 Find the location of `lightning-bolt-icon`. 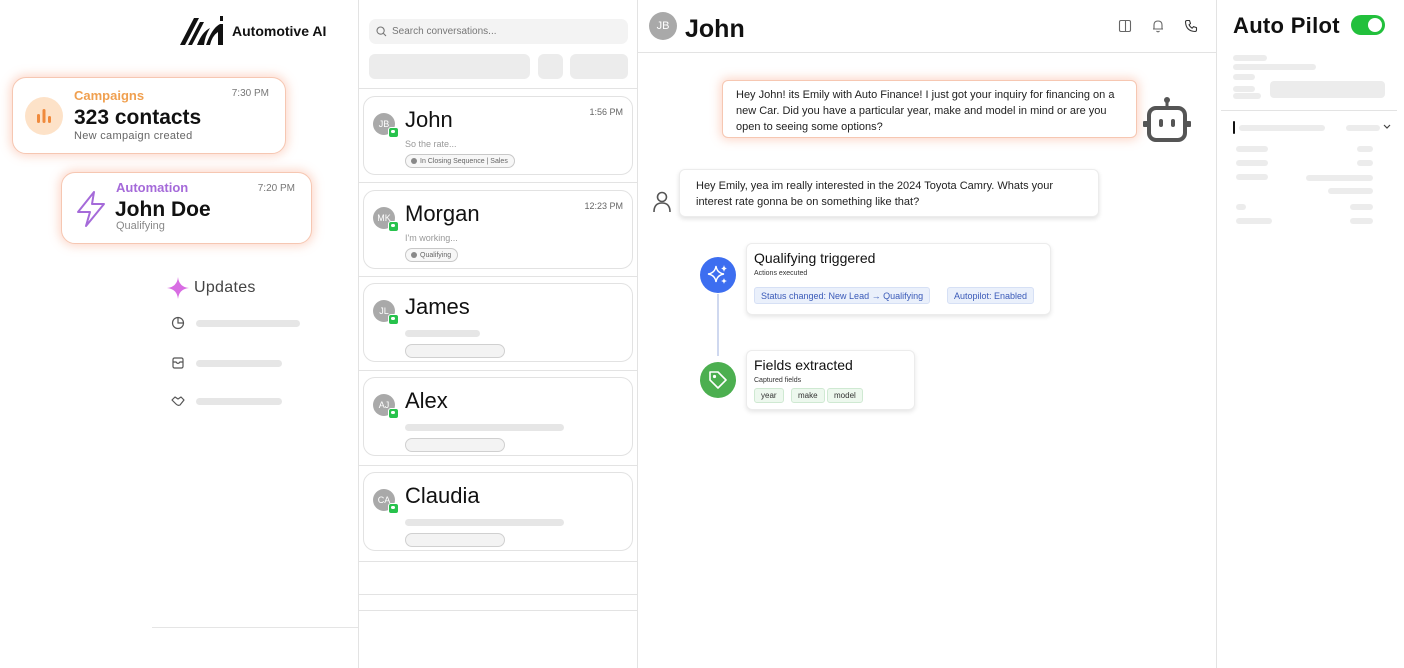

lightning-bolt-icon is located at coordinates (91, 209).